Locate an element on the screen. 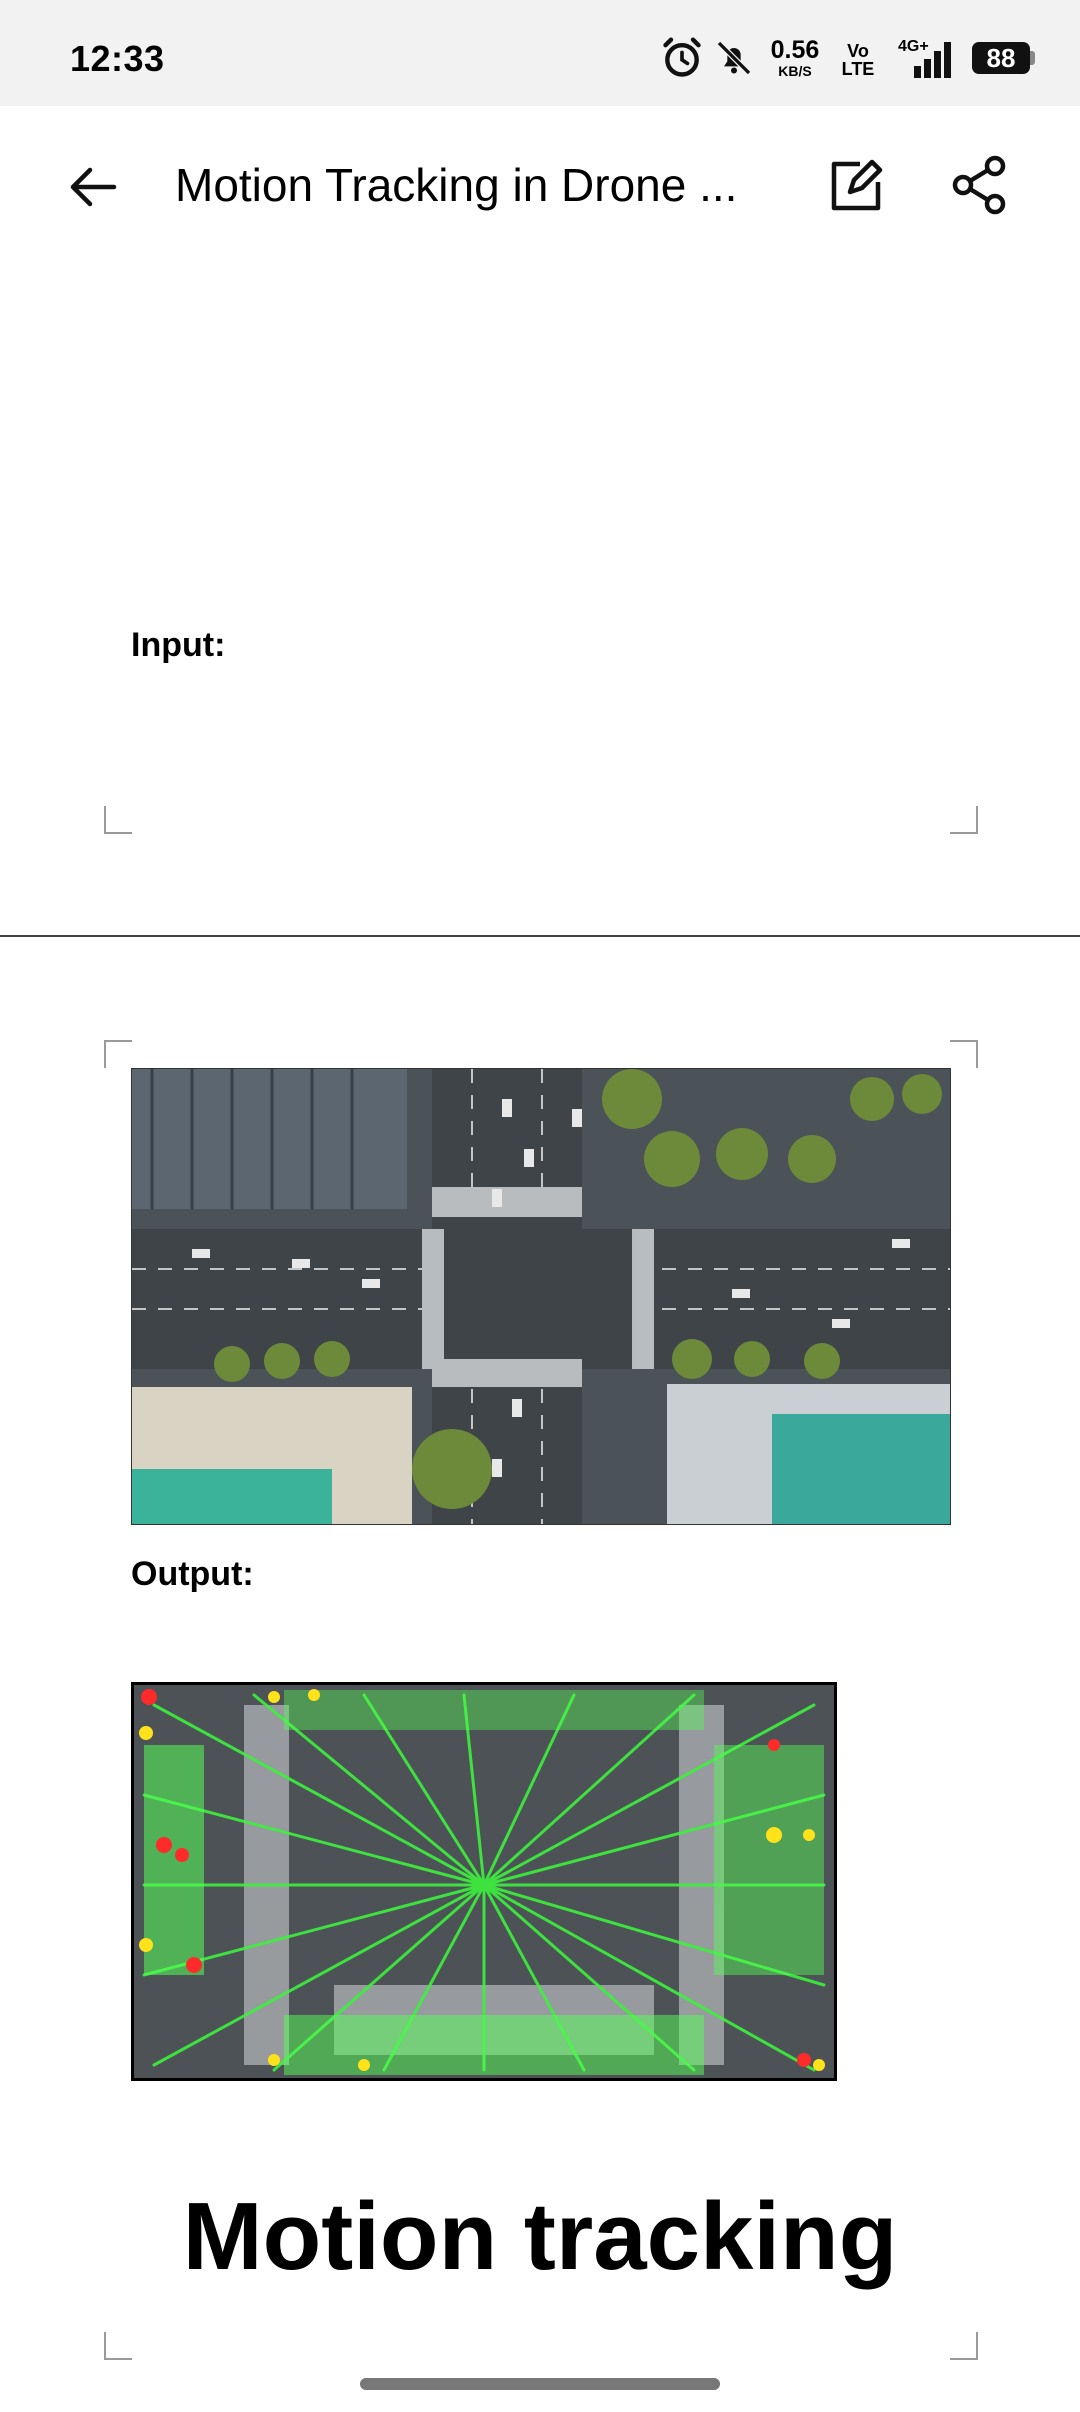 The width and height of the screenshot is (1080, 2412). share-icon is located at coordinates (979, 185).